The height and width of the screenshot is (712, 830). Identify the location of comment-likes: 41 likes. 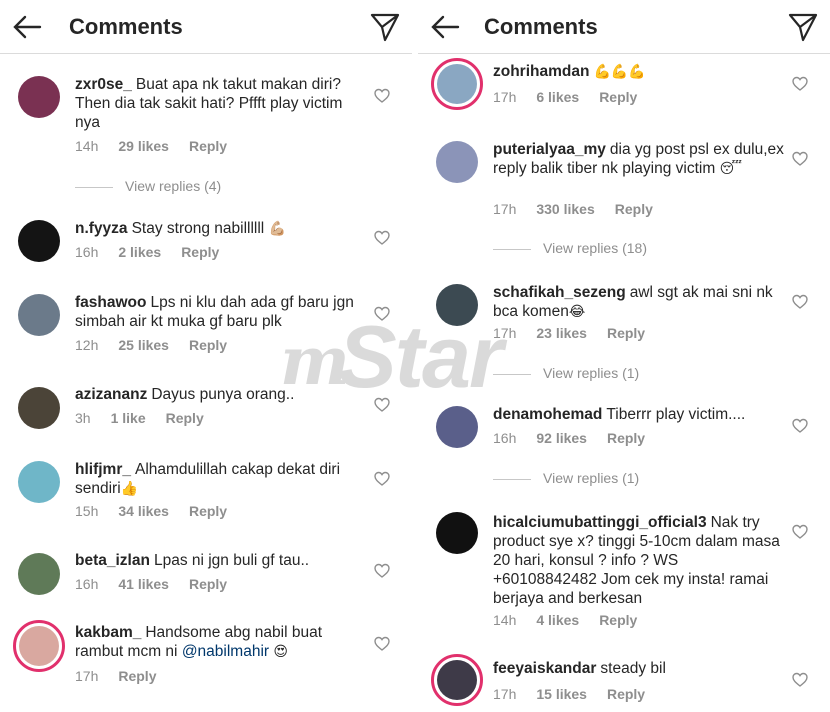
(143, 584).